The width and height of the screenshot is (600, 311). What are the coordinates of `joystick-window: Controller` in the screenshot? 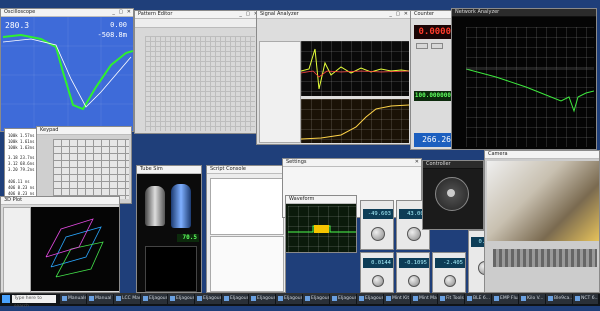 It's located at (453, 195).